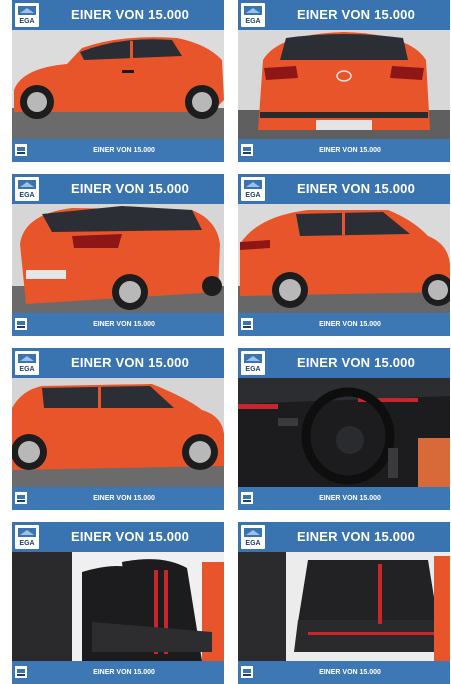 Image resolution: width=451 pixels, height=684 pixels. I want to click on gallery-thumbnail-4: EGA EINER VON 15.000 EINER VON 15.000, so click(344, 255).